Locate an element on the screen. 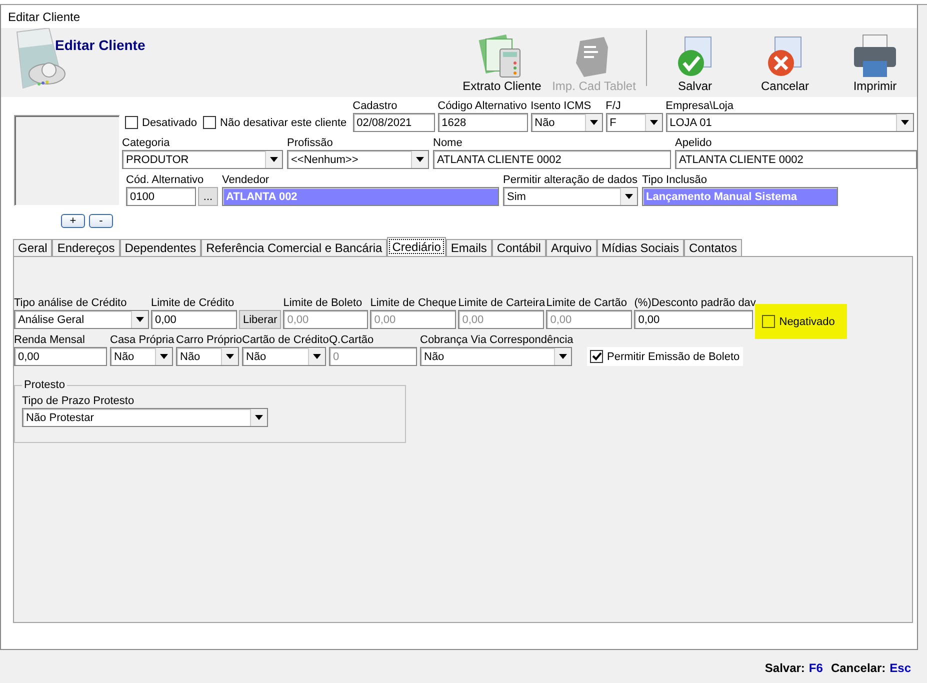 Image resolution: width=927 pixels, height=683 pixels. tab: Geral is located at coordinates (32, 247).